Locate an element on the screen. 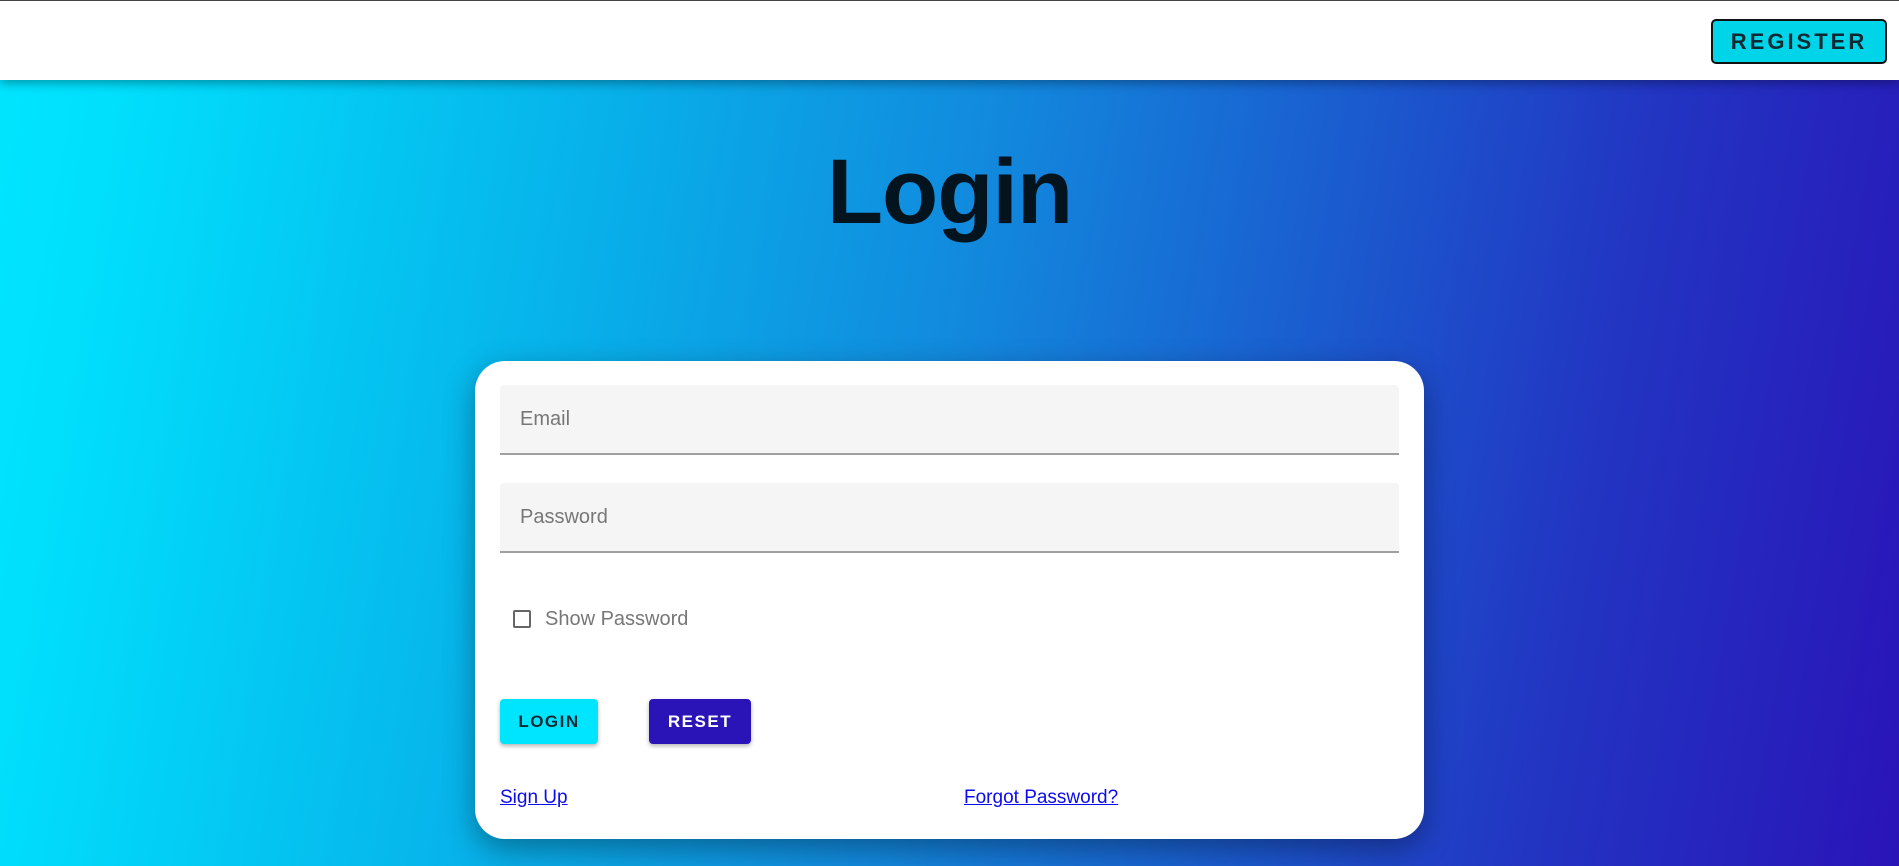  top-app-bar: REGISTER is located at coordinates (949, 40).